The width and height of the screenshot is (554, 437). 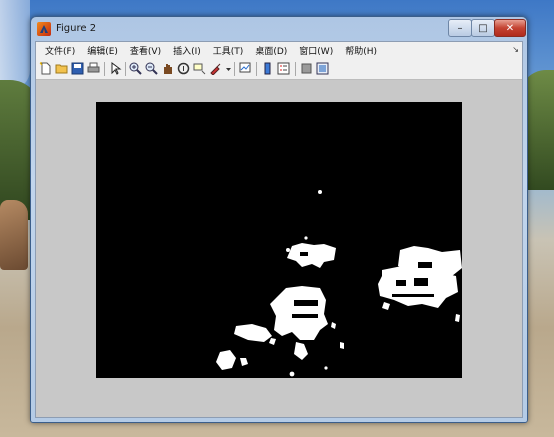 I want to click on close-button: ✕, so click(x=510, y=28).